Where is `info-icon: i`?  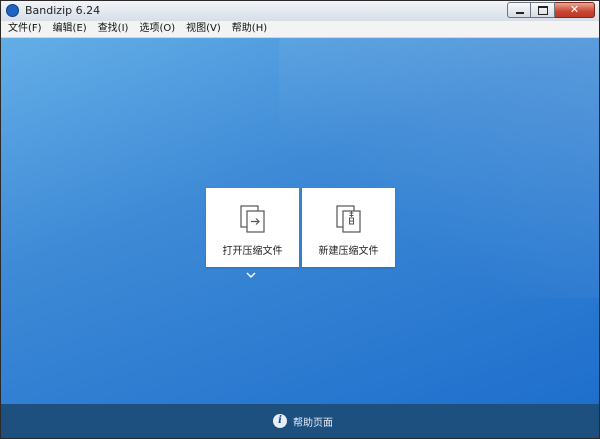 info-icon: i is located at coordinates (280, 421).